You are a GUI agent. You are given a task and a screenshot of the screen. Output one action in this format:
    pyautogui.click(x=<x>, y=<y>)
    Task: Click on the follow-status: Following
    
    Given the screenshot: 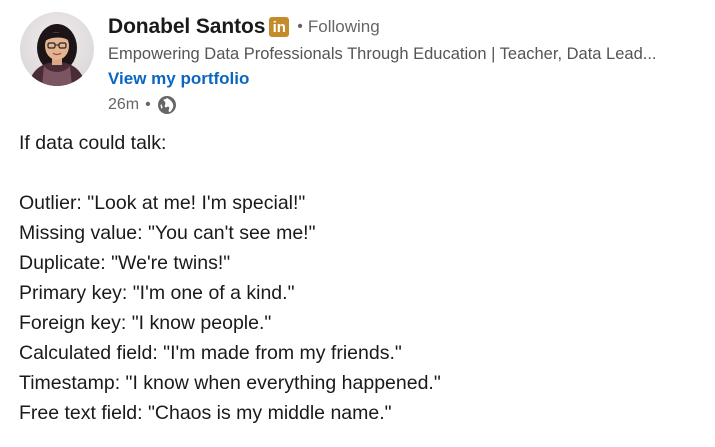 What is the action you would take?
    pyautogui.click(x=344, y=27)
    